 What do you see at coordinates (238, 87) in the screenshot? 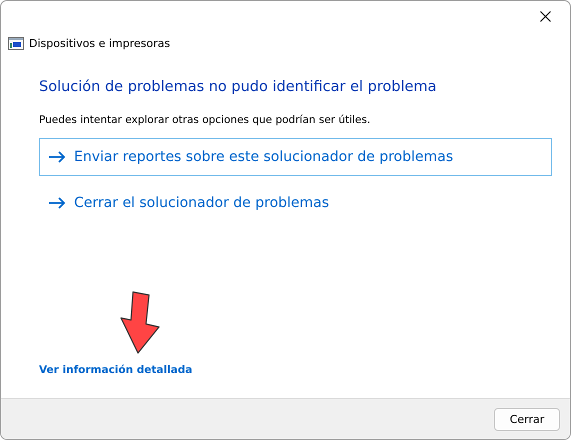
I see `heading: Solución de problemas no pudo identificar el problema` at bounding box center [238, 87].